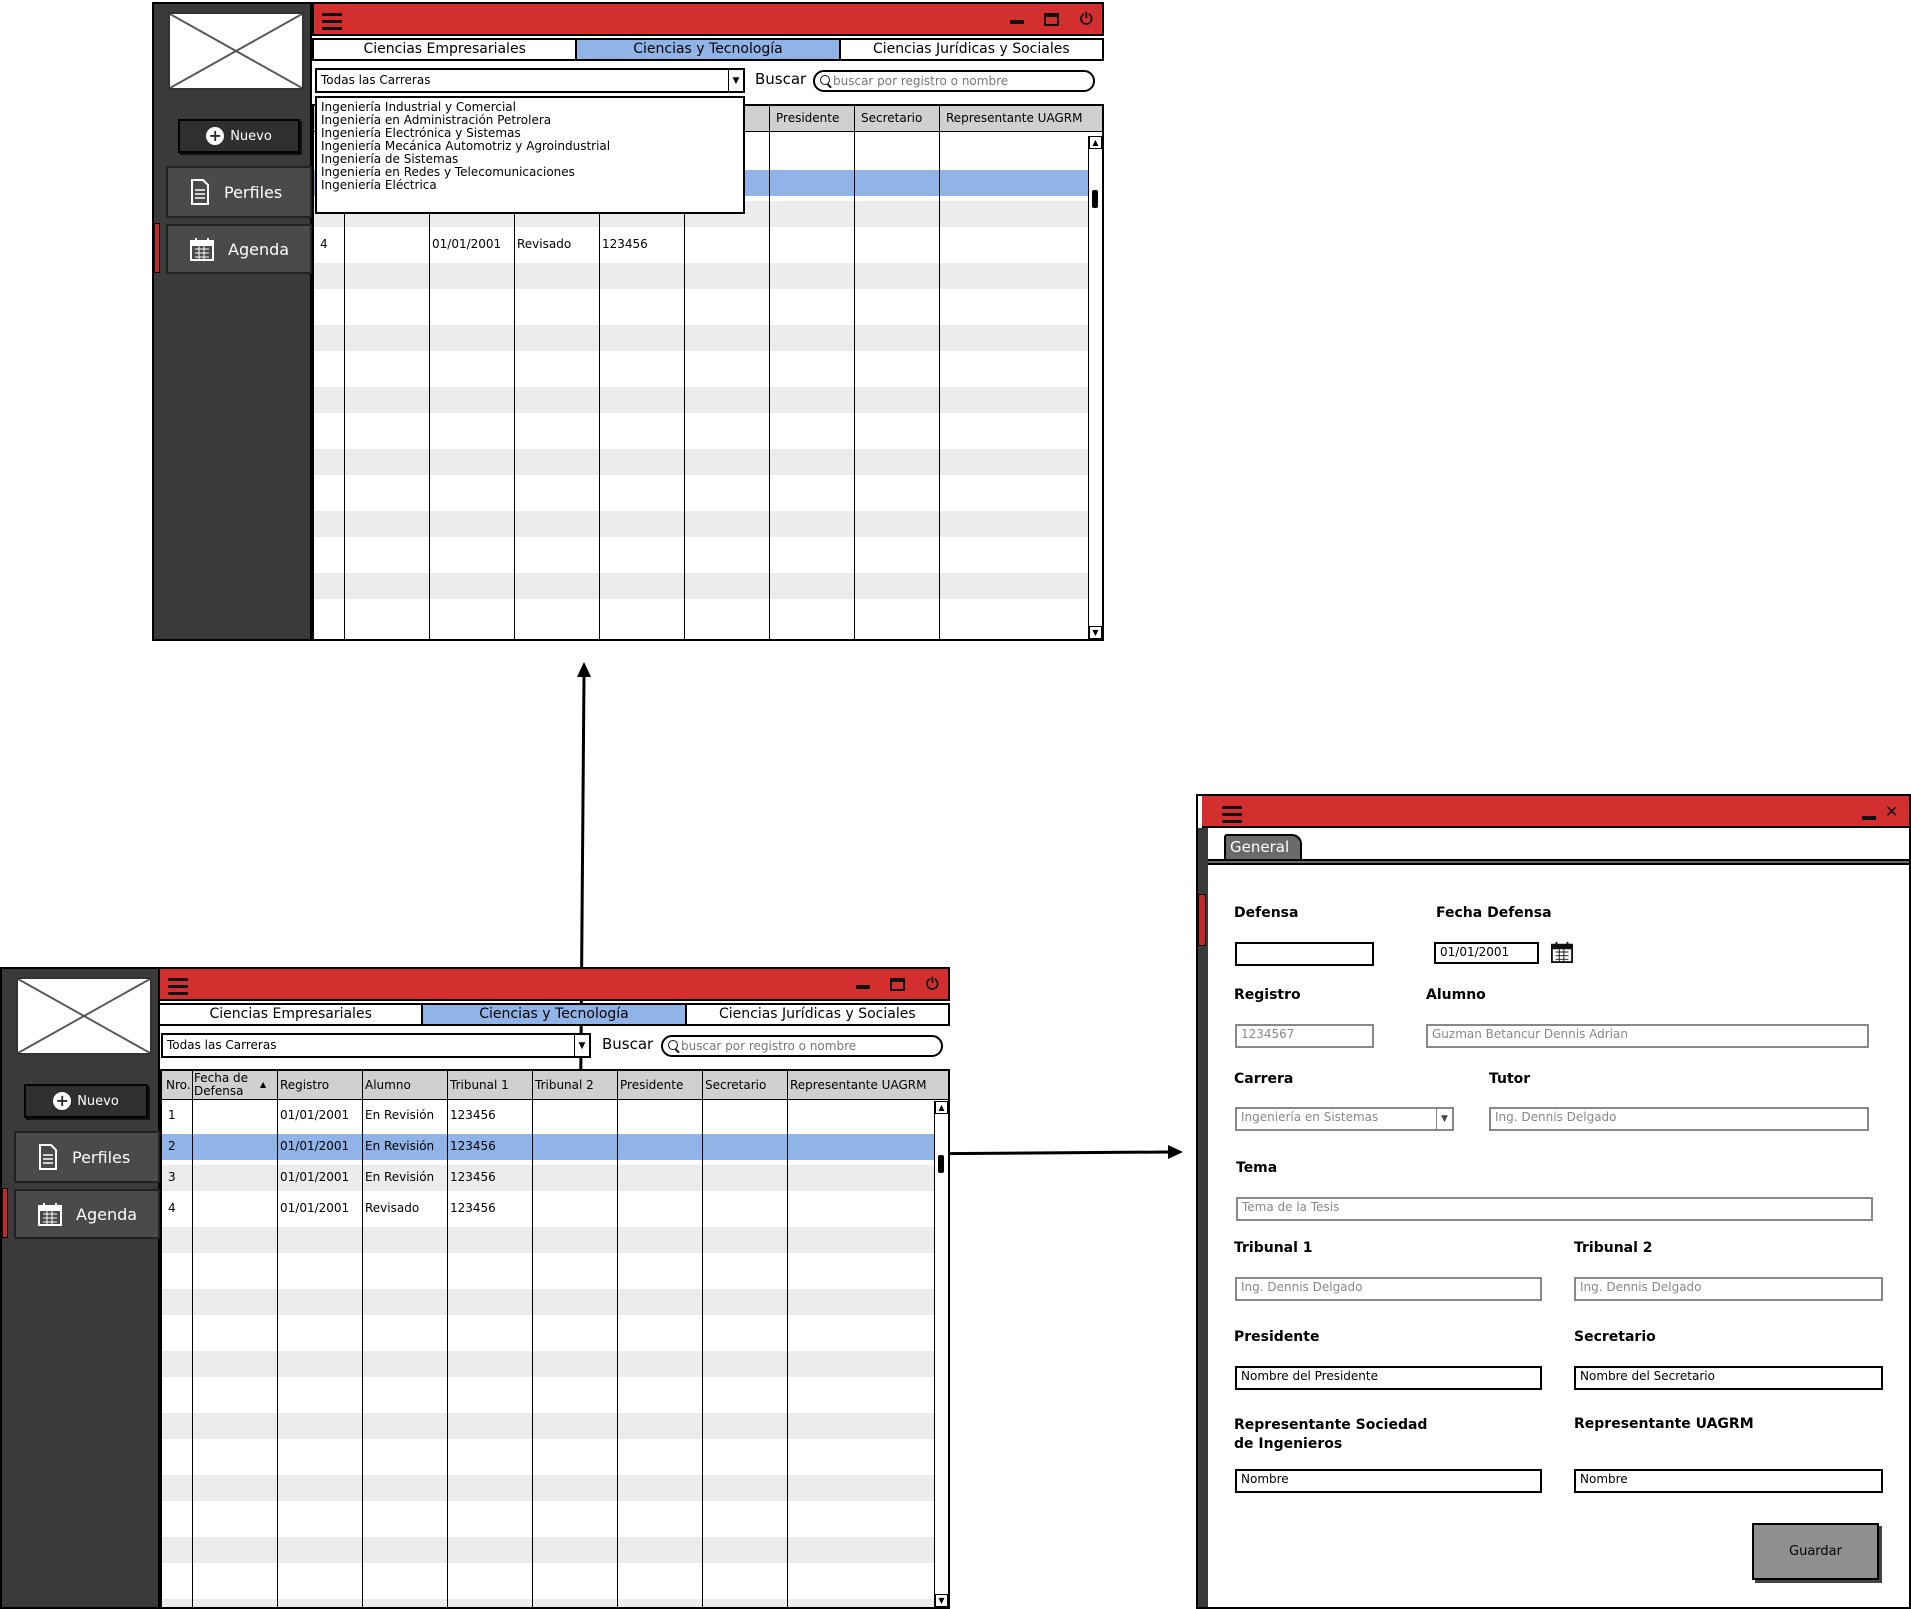 The height and width of the screenshot is (1609, 1911). I want to click on tutor-field: Ing. Dennis Delgado, so click(1679, 1119).